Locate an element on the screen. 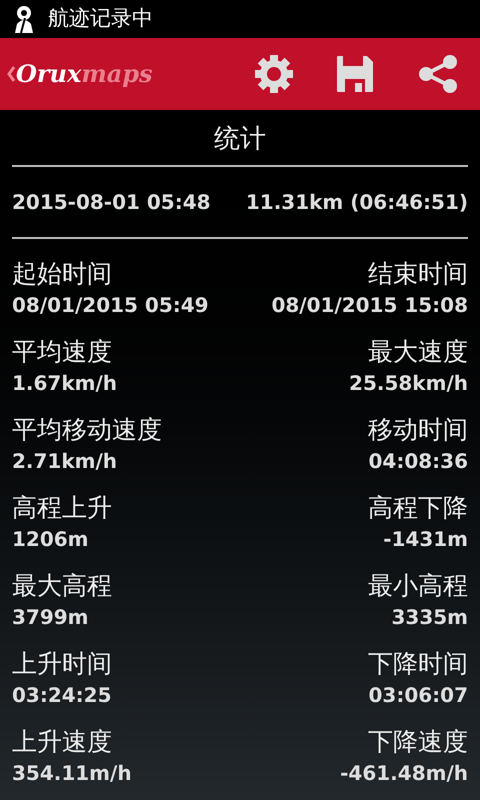  stat-label: 平均移动速度 is located at coordinates (87, 430).